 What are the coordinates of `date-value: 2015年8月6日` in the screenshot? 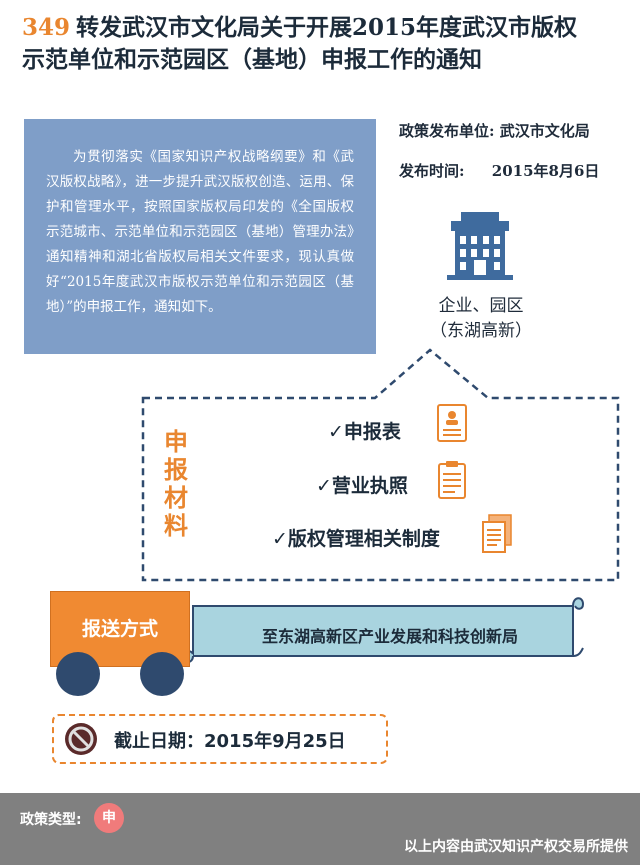 It's located at (545, 171).